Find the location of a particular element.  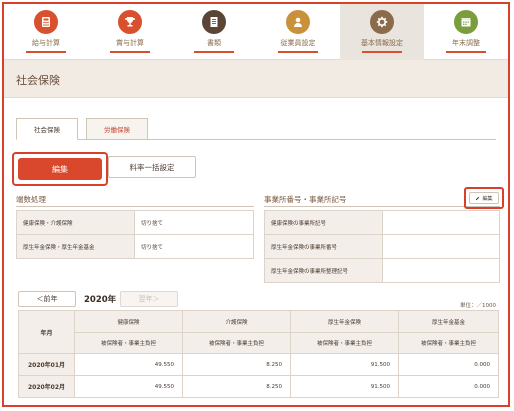

office-table: 健康保険の事業所記号 厚生年金保険の事業所番号 厚生年金保険の事業所整理記号 is located at coordinates (382, 246).